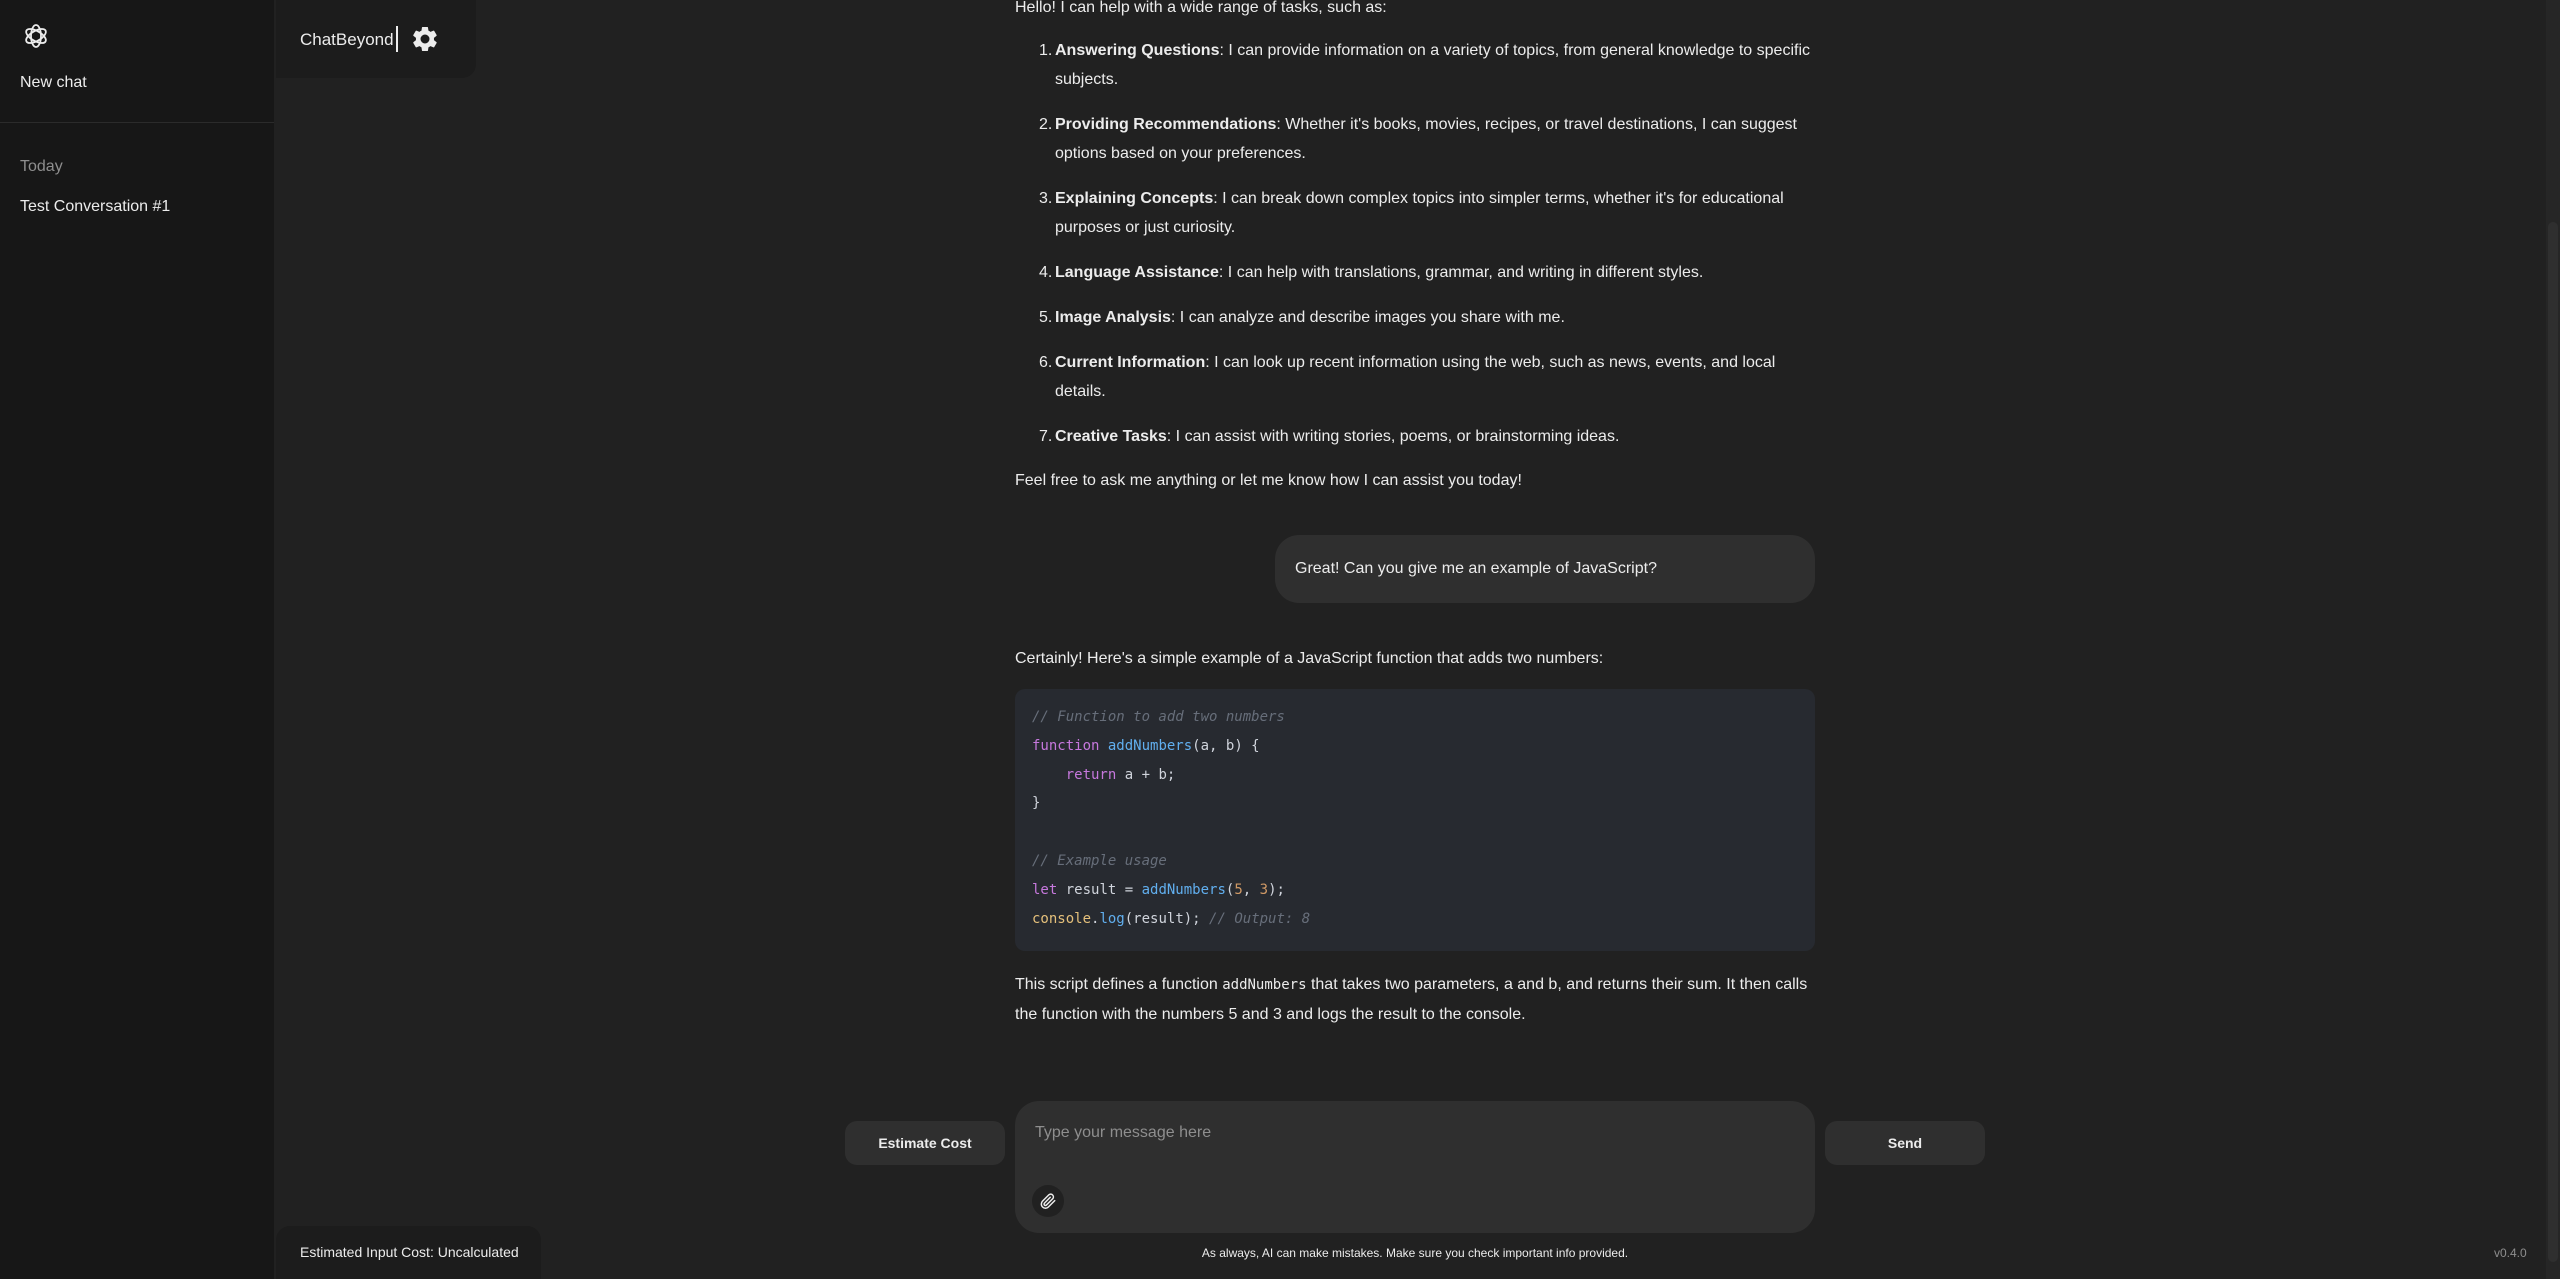  I want to click on list-item-title: Creative Tasks, so click(1111, 436).